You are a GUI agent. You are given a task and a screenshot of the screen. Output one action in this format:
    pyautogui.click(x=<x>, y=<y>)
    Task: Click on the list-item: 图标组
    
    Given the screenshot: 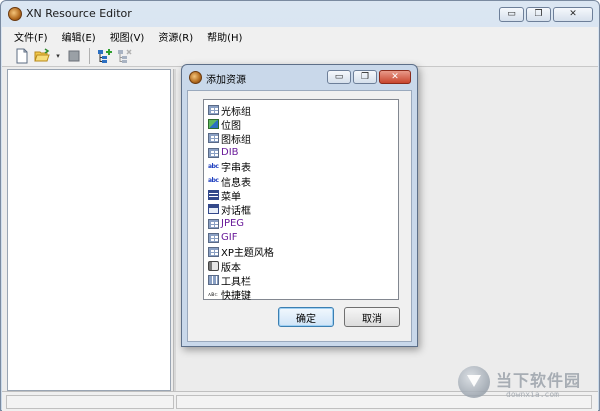 What is the action you would take?
    pyautogui.click(x=303, y=138)
    